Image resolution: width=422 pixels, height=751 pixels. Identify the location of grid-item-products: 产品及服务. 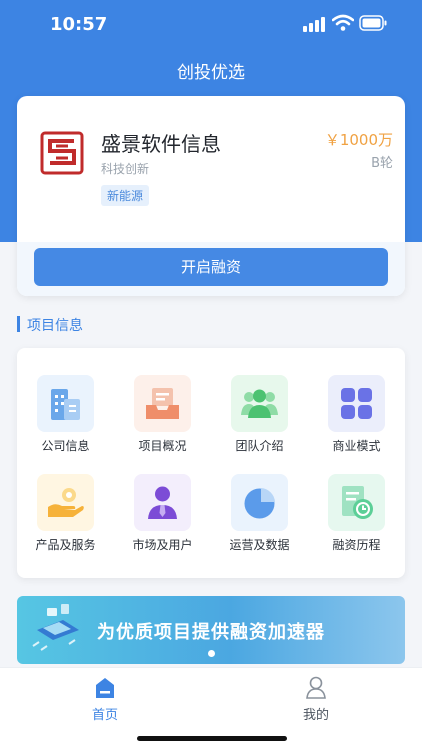
(65, 524).